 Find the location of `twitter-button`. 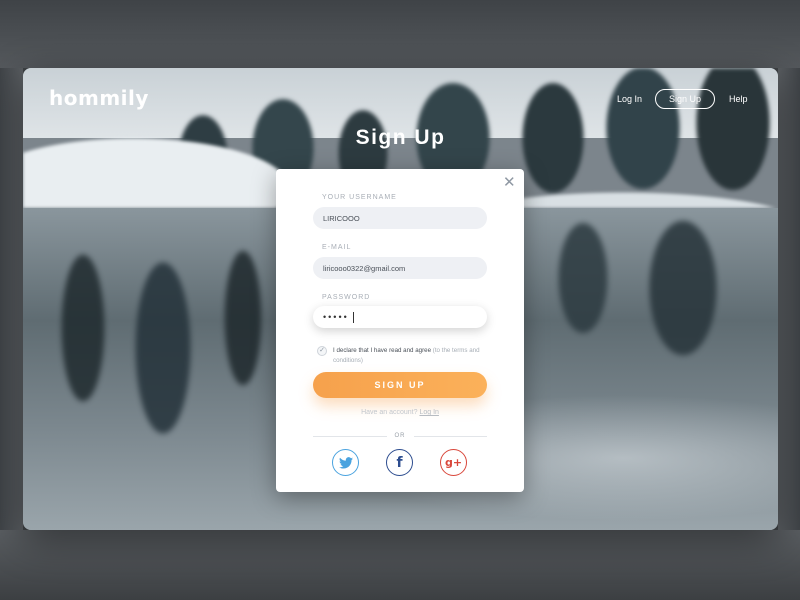

twitter-button is located at coordinates (345, 462).